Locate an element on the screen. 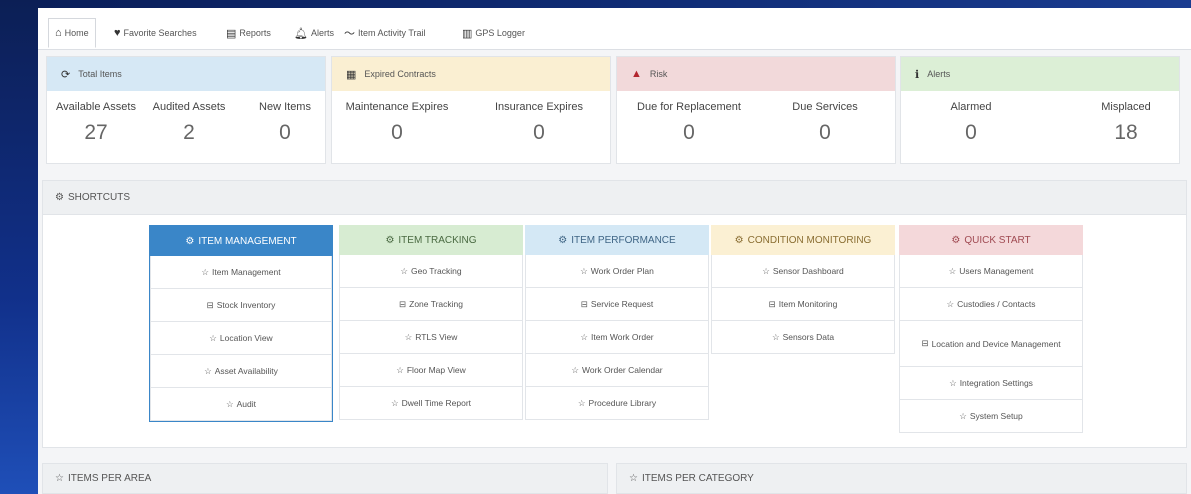 Image resolution: width=1191 pixels, height=494 pixels. shortcut-system-setup: ☆ System Setup is located at coordinates (991, 416).